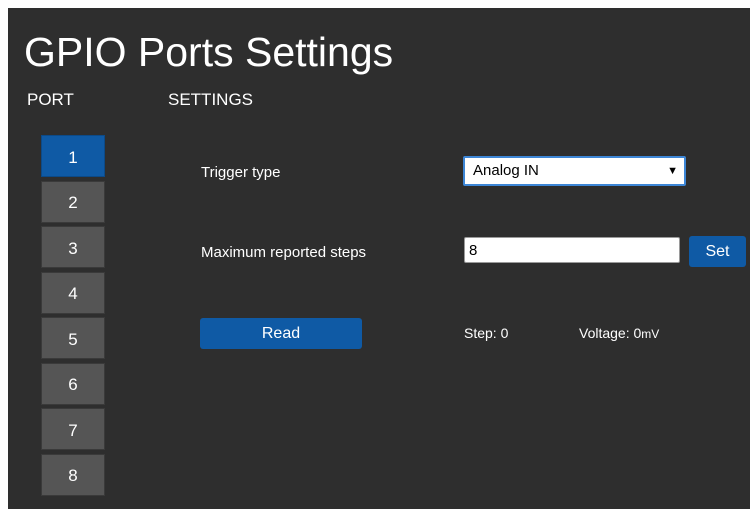 This screenshot has width=756, height=511. Describe the element at coordinates (50, 99) in the screenshot. I see `port-column-heading: PORT` at that location.